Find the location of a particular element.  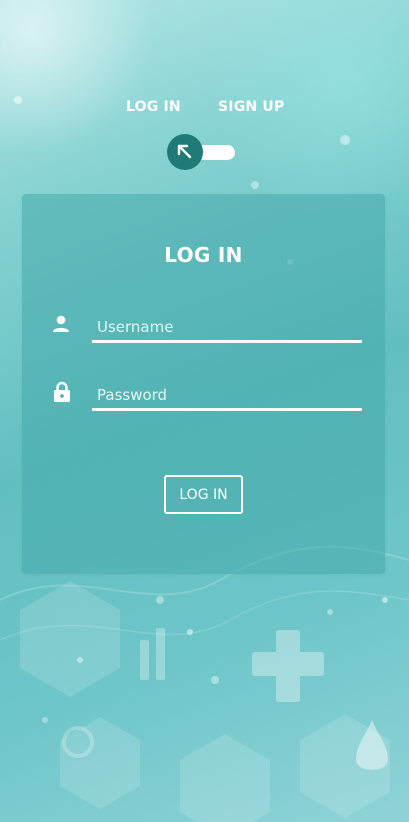

arrow-up-left-icon is located at coordinates (184, 151).